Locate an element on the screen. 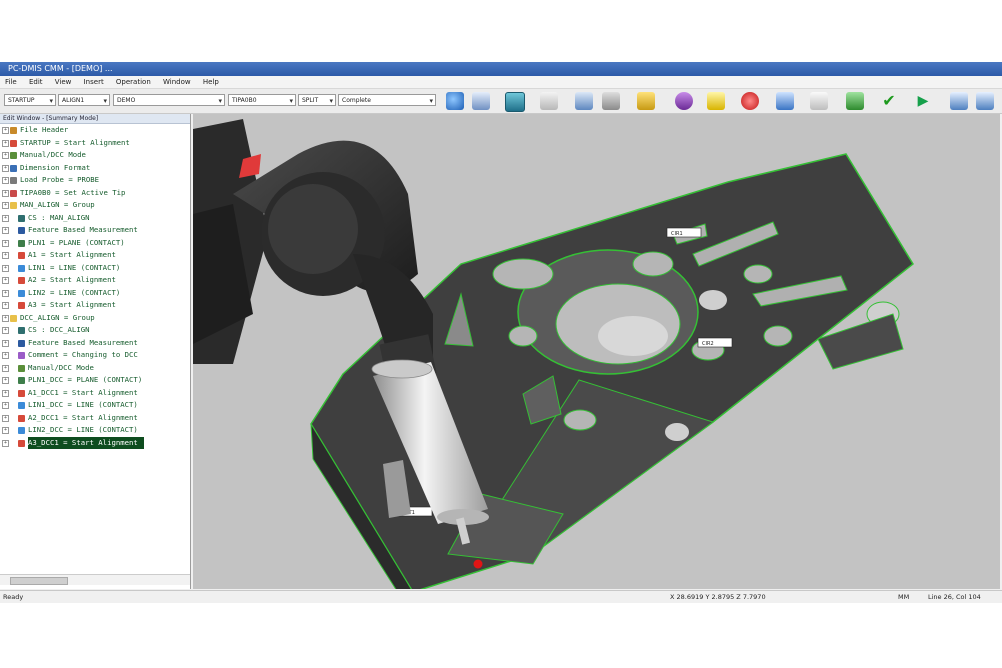 The width and height of the screenshot is (1002, 668). tree-item: + CS : MAN_ALIGN is located at coordinates (95, 218).